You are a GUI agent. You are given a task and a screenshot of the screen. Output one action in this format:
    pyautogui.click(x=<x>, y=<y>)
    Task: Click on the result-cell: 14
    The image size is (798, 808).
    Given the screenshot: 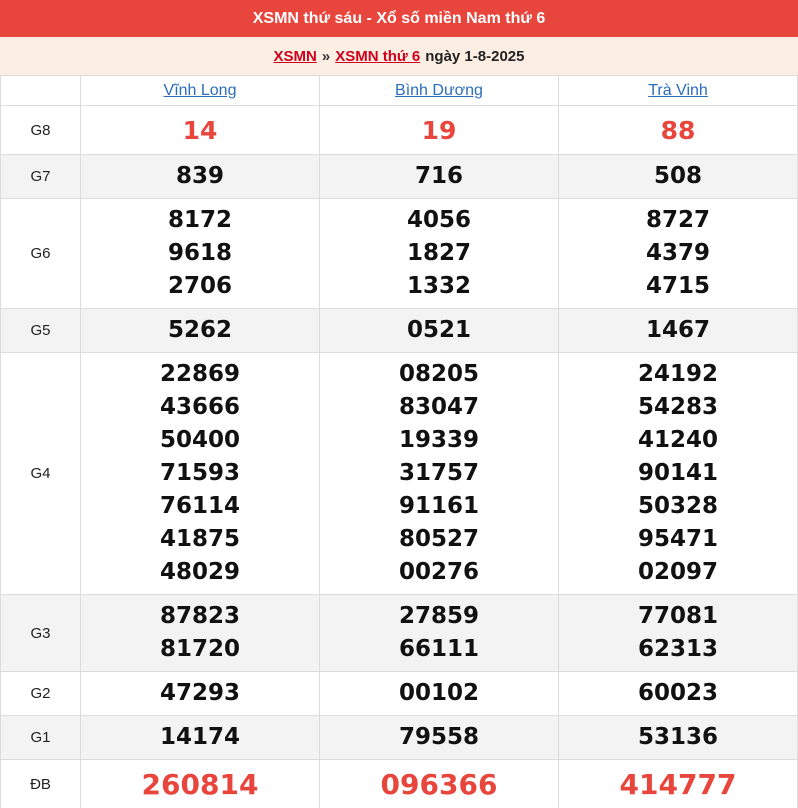 What is the action you would take?
    pyautogui.click(x=200, y=130)
    